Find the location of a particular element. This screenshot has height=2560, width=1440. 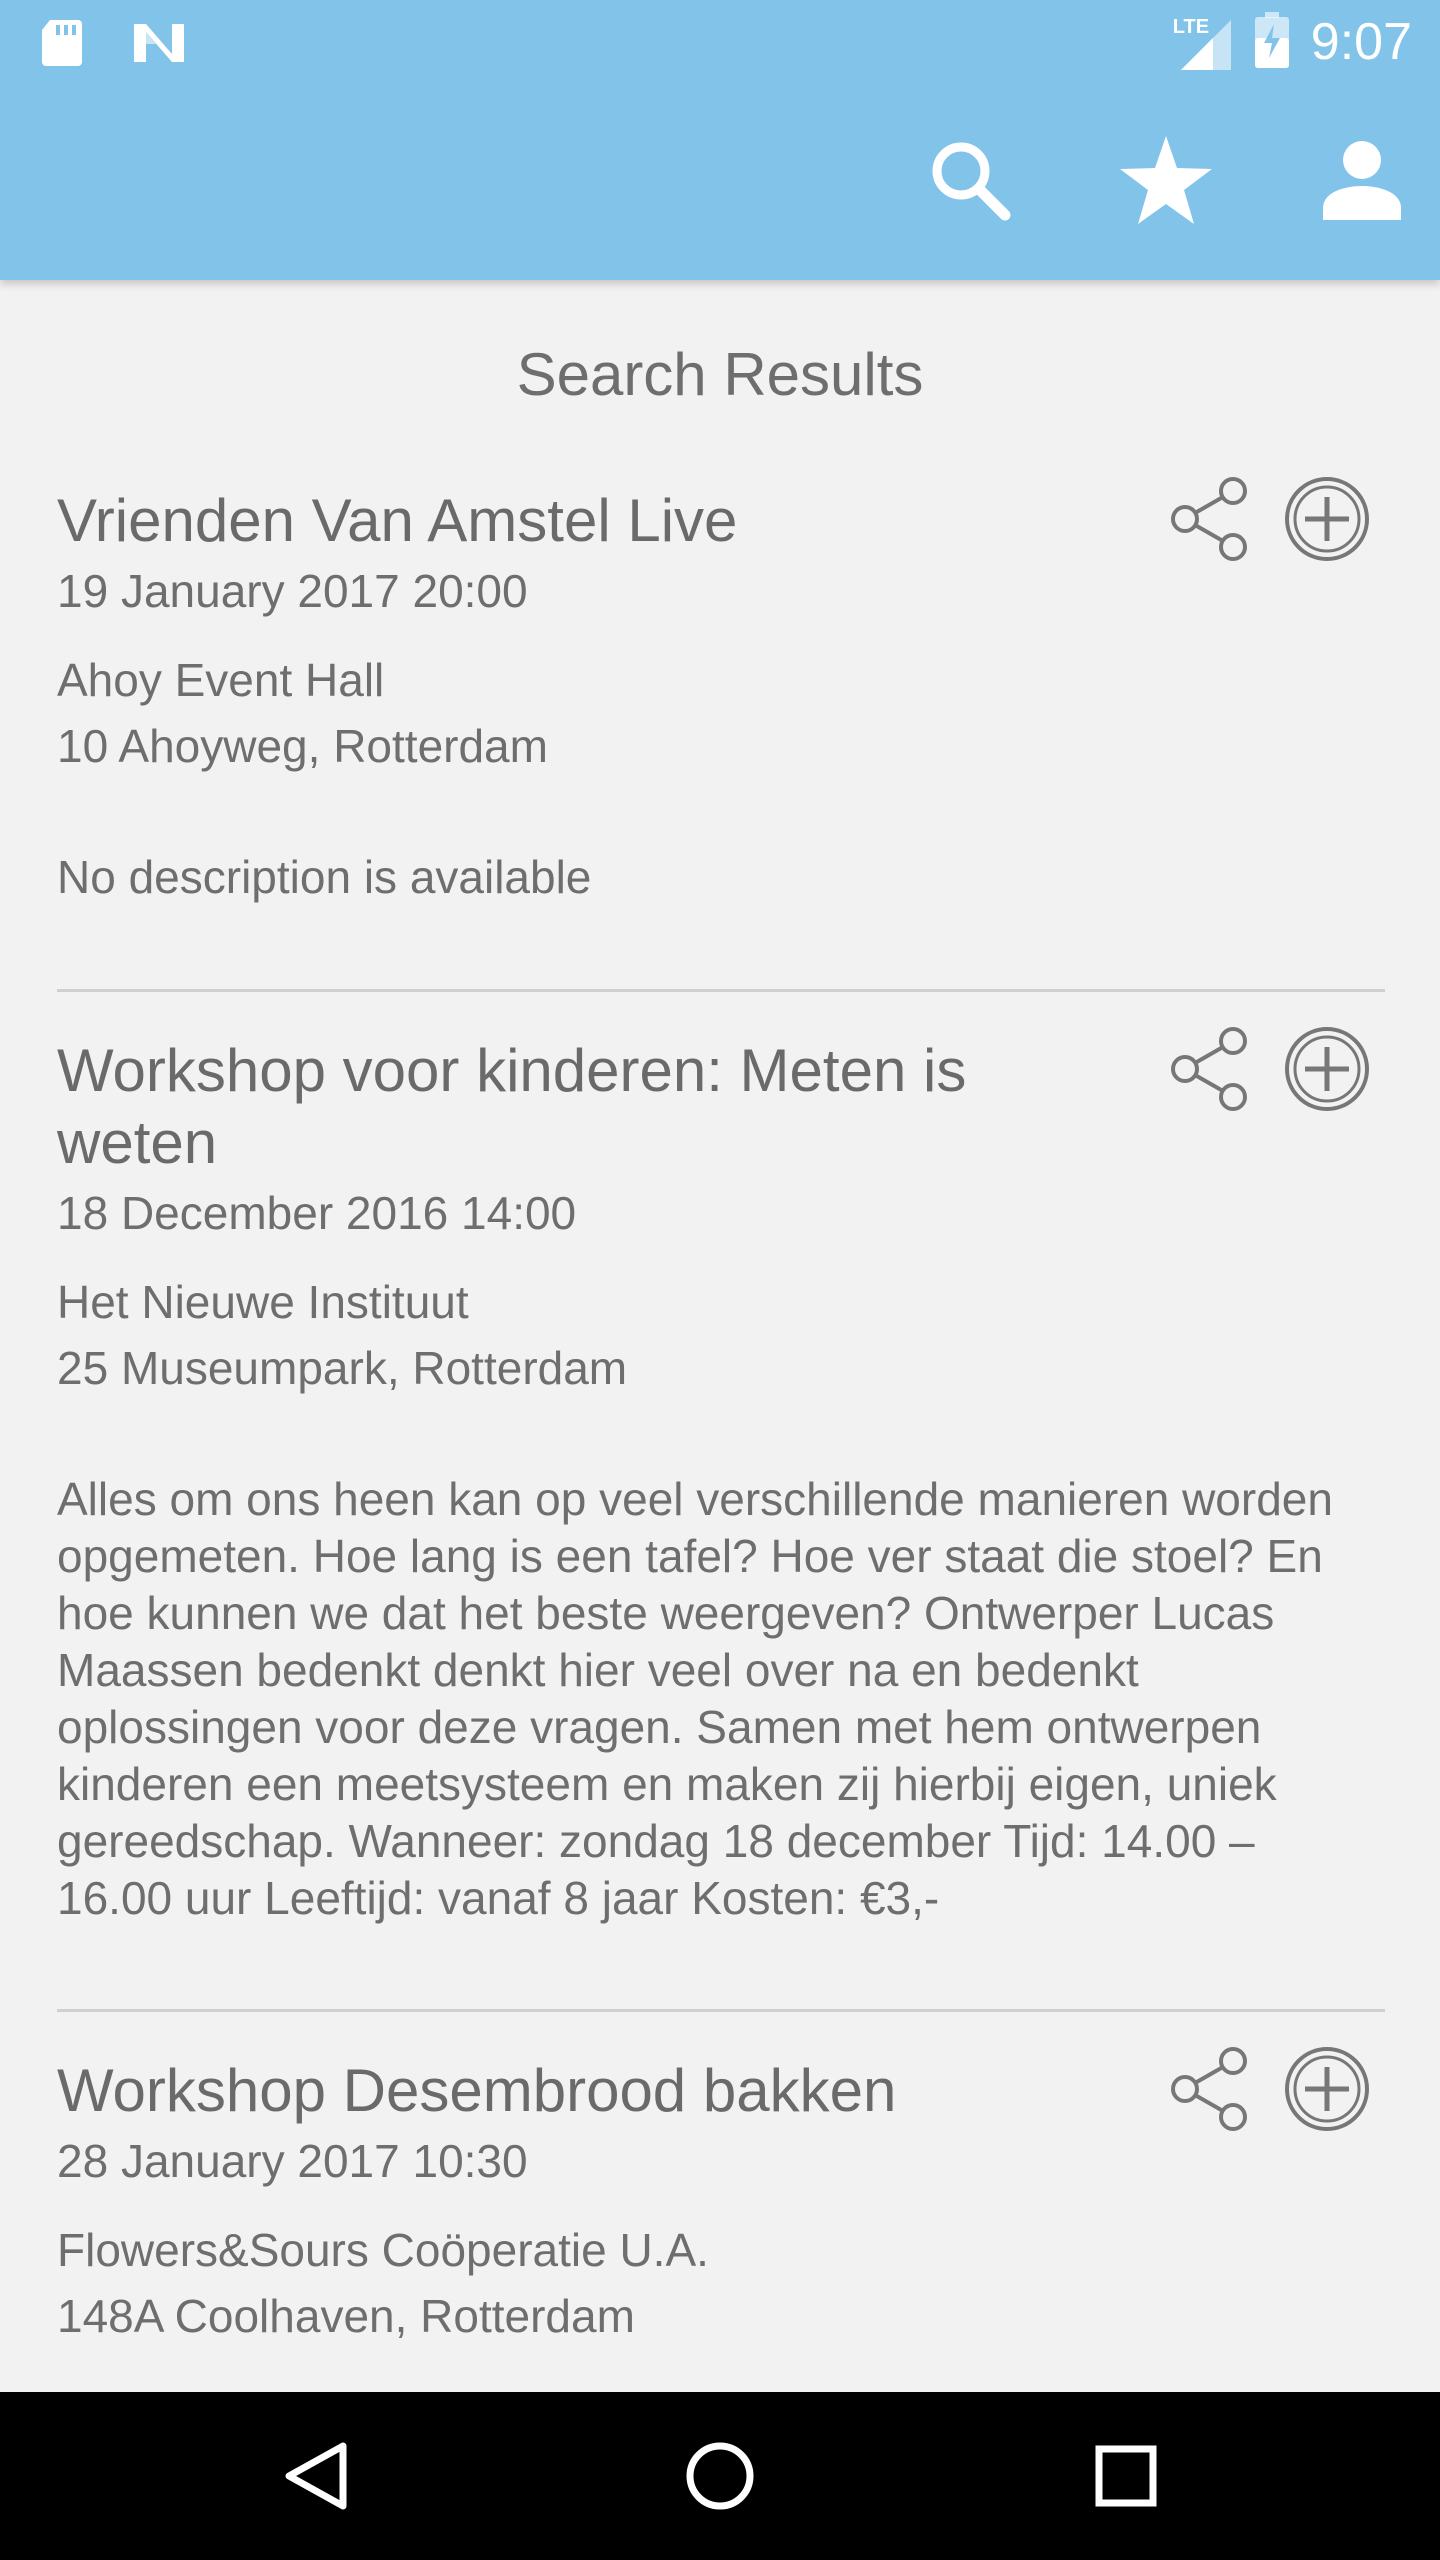

back-icon is located at coordinates (316, 2476).